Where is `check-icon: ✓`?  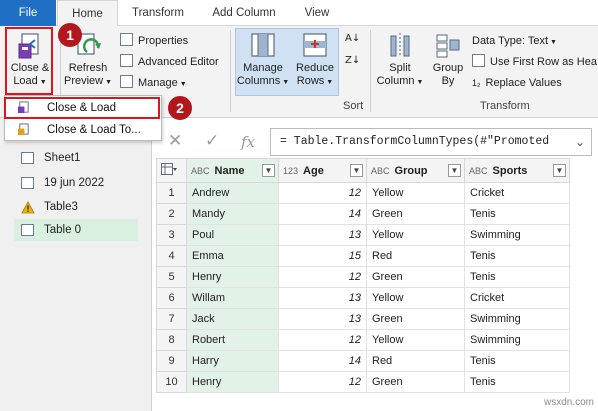
check-icon: ✓ is located at coordinates (212, 141).